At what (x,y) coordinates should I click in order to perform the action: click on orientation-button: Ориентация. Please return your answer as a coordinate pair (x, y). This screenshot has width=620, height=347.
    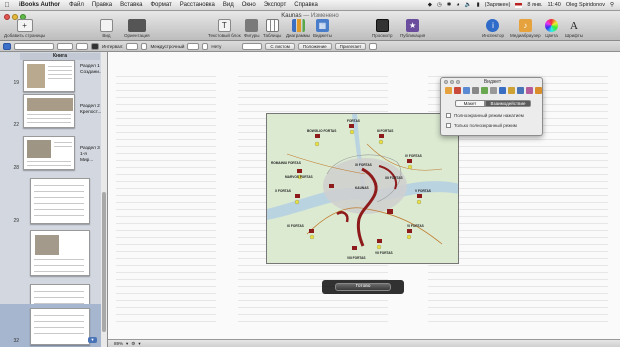
    Looking at the image, I should click on (137, 28).